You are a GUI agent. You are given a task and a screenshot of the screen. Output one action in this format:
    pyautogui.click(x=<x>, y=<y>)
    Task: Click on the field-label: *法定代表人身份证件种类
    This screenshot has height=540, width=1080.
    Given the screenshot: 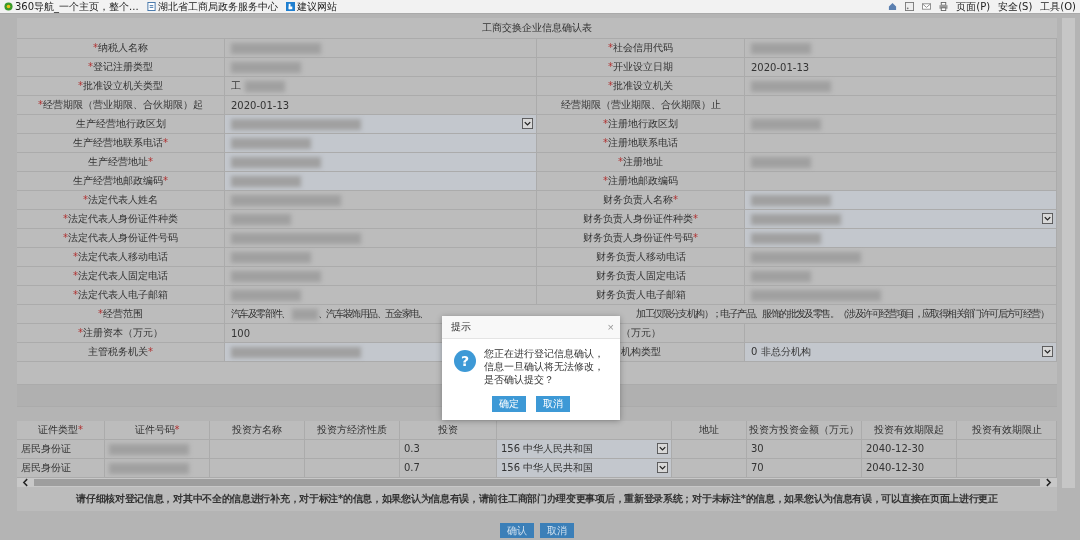 What is the action you would take?
    pyautogui.click(x=121, y=219)
    